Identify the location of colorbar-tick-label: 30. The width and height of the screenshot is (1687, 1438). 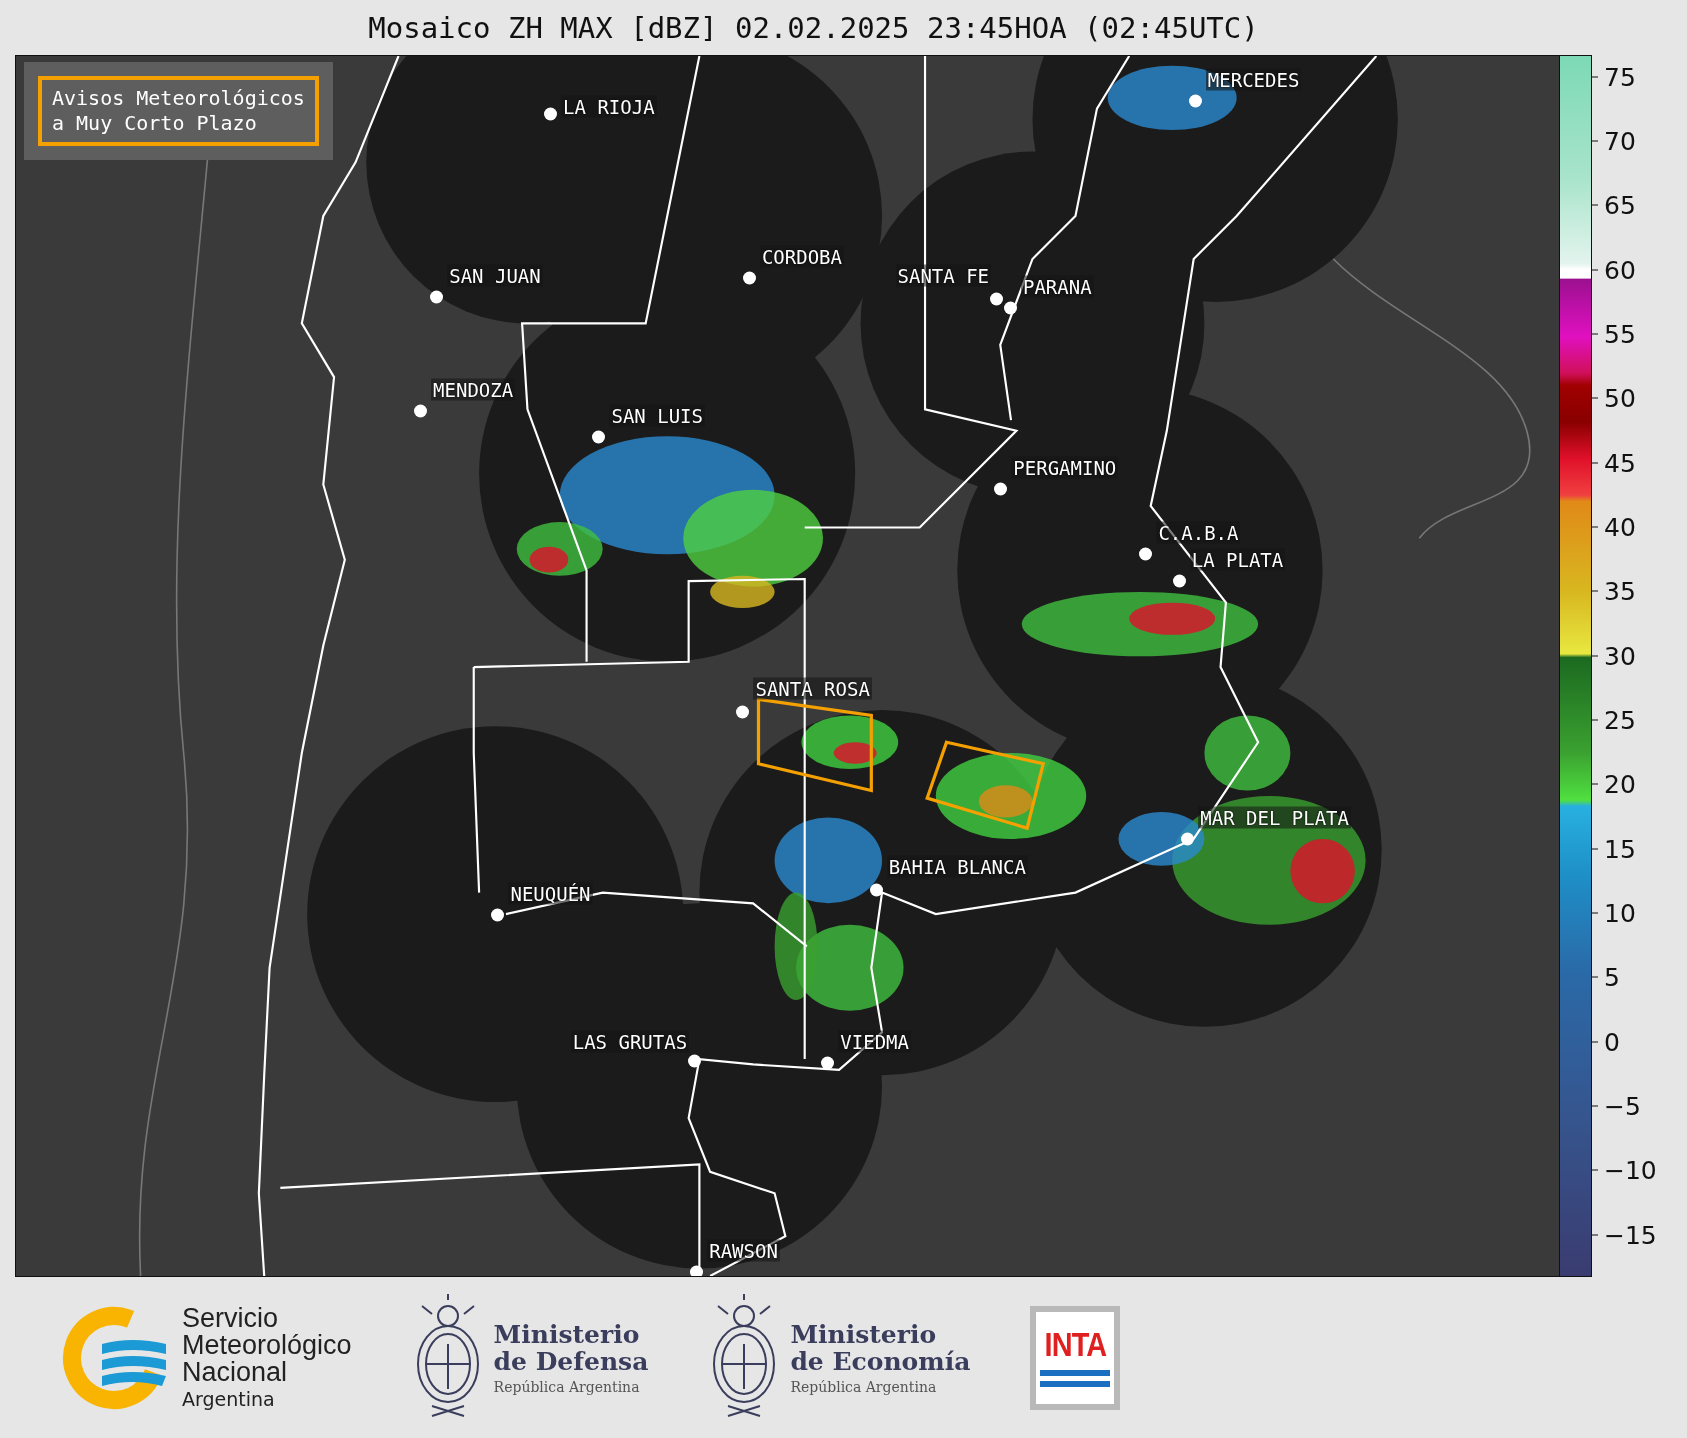
(1620, 656).